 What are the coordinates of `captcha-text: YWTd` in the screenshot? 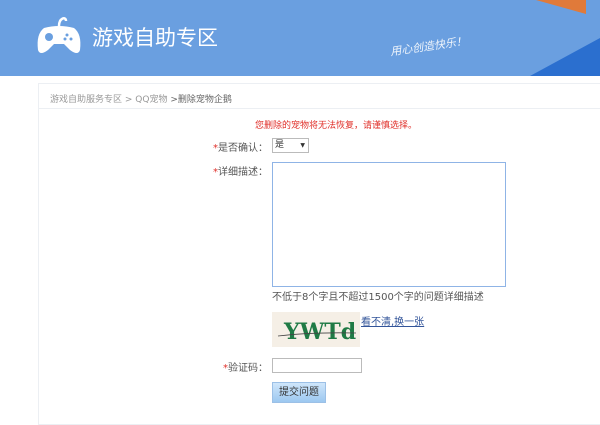 It's located at (319, 332).